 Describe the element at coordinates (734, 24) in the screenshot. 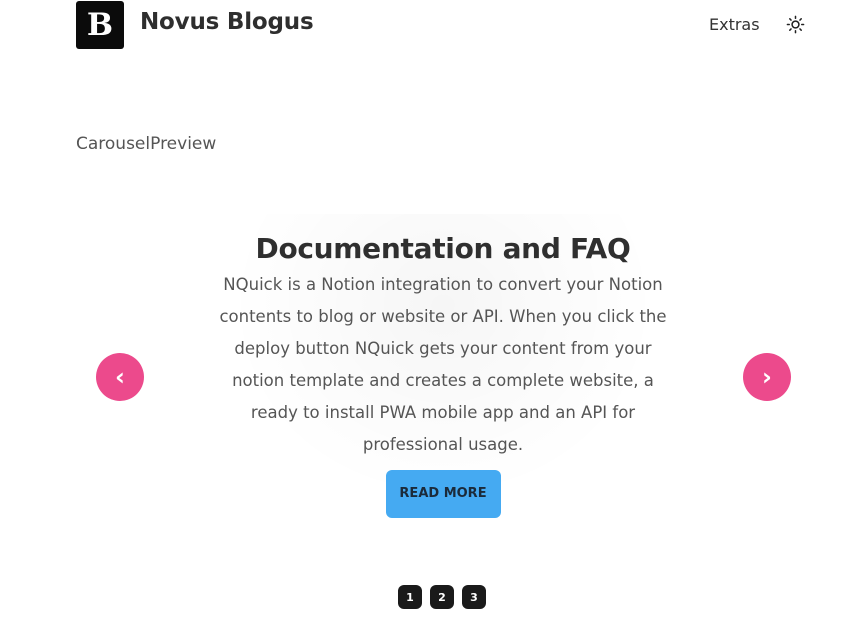

I see `nav-extras-link: Extras` at that location.